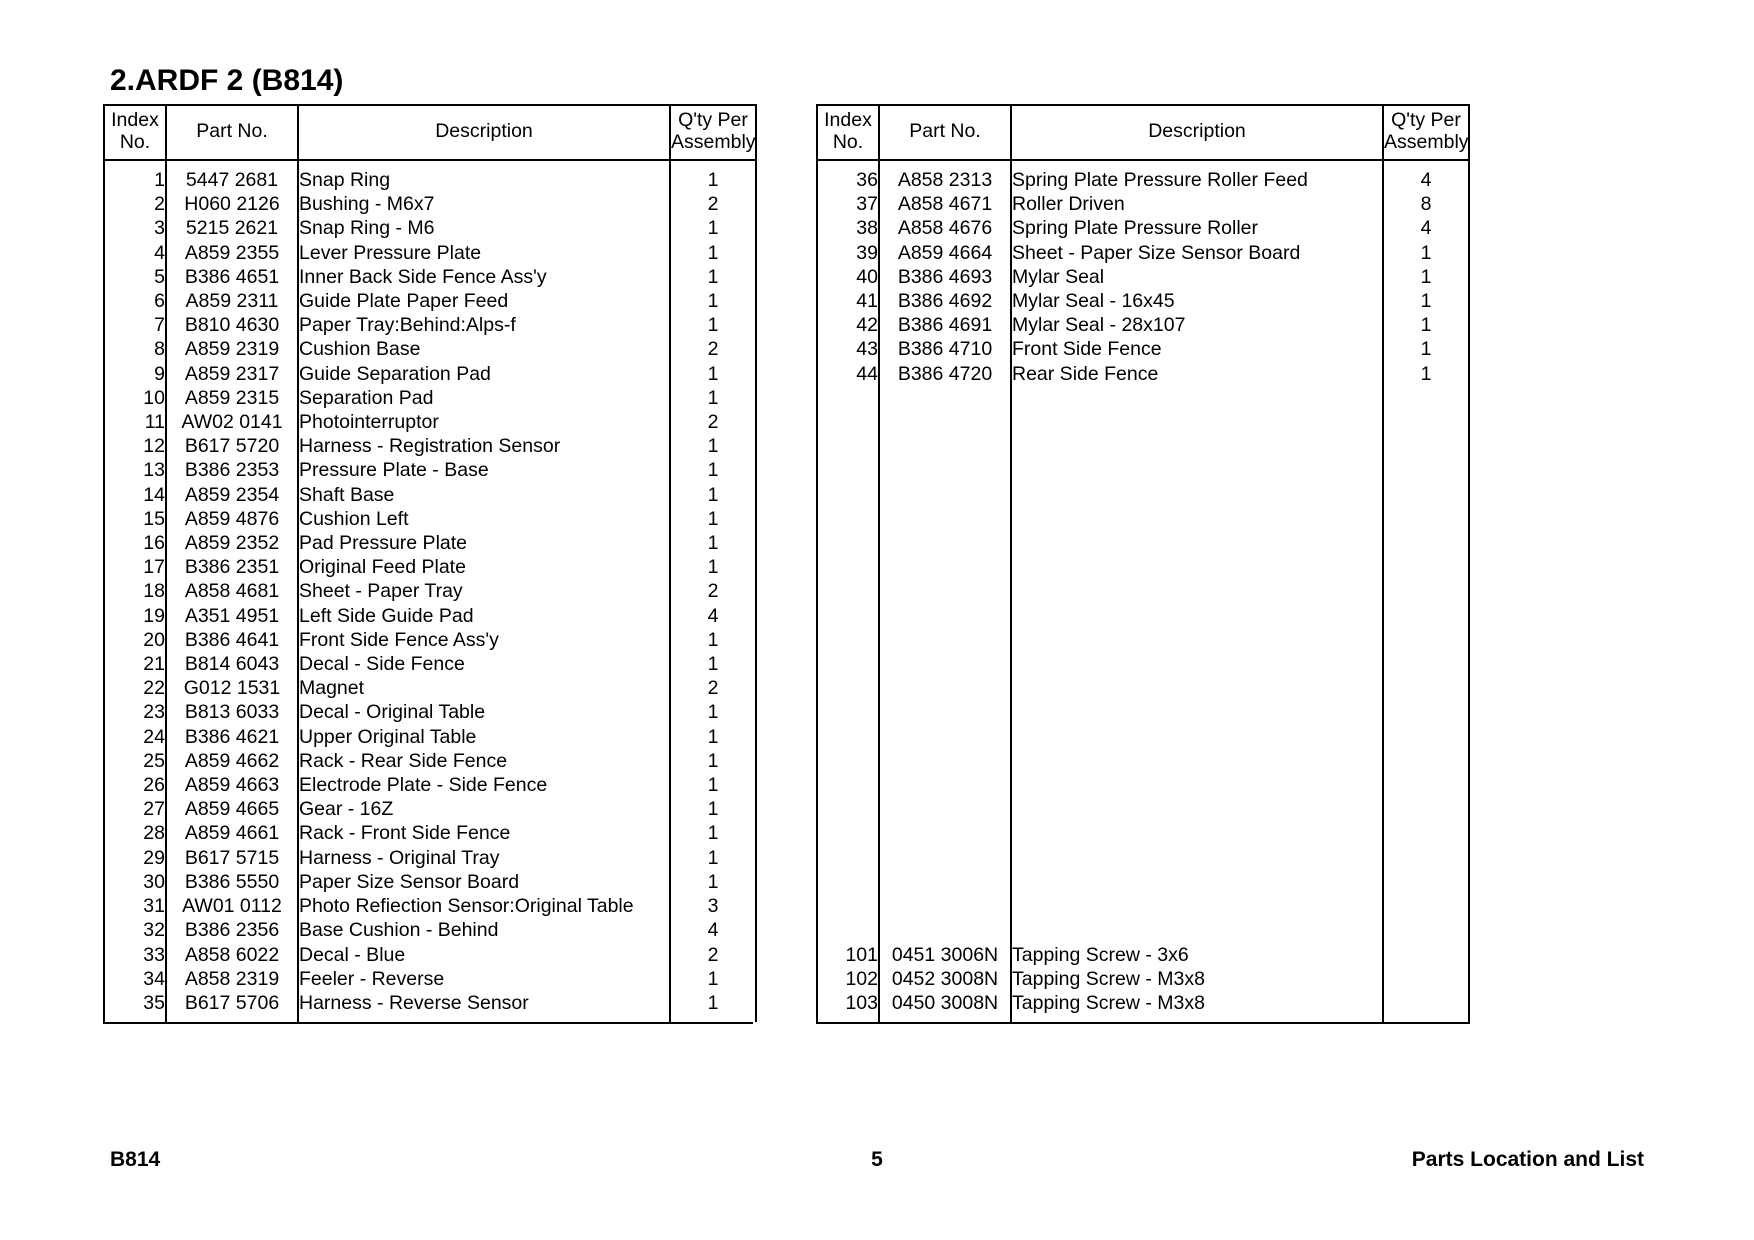  What do you see at coordinates (713, 906) in the screenshot?
I see `cell-qty: 3` at bounding box center [713, 906].